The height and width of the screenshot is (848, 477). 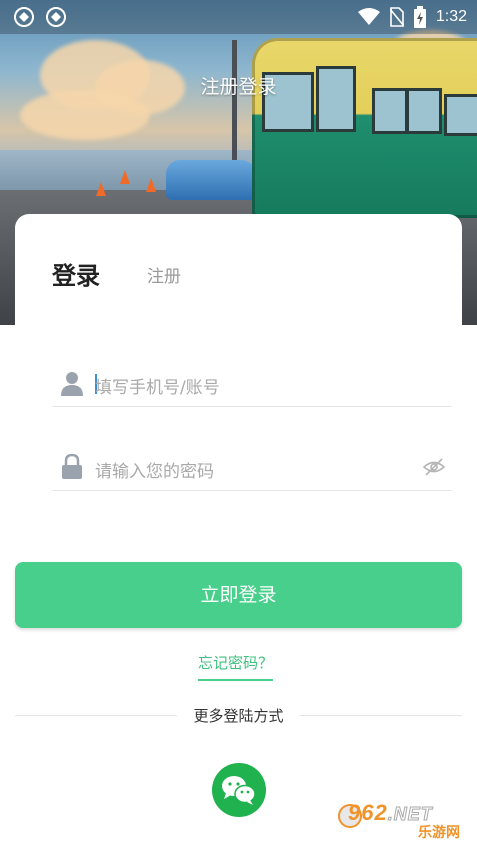 I want to click on user-icon, so click(x=72, y=384).